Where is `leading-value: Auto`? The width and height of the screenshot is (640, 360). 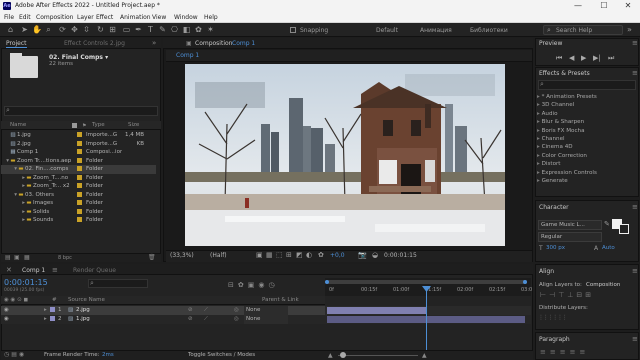
leading-value: Auto is located at coordinates (608, 248).